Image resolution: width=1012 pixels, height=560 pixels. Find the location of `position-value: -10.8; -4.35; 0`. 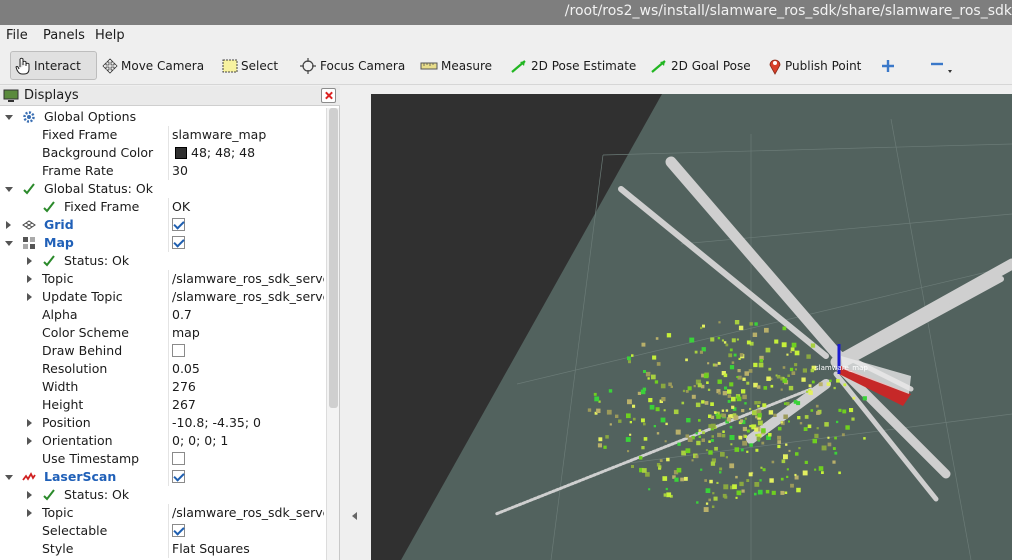

position-value: -10.8; -4.35; 0 is located at coordinates (248, 422).